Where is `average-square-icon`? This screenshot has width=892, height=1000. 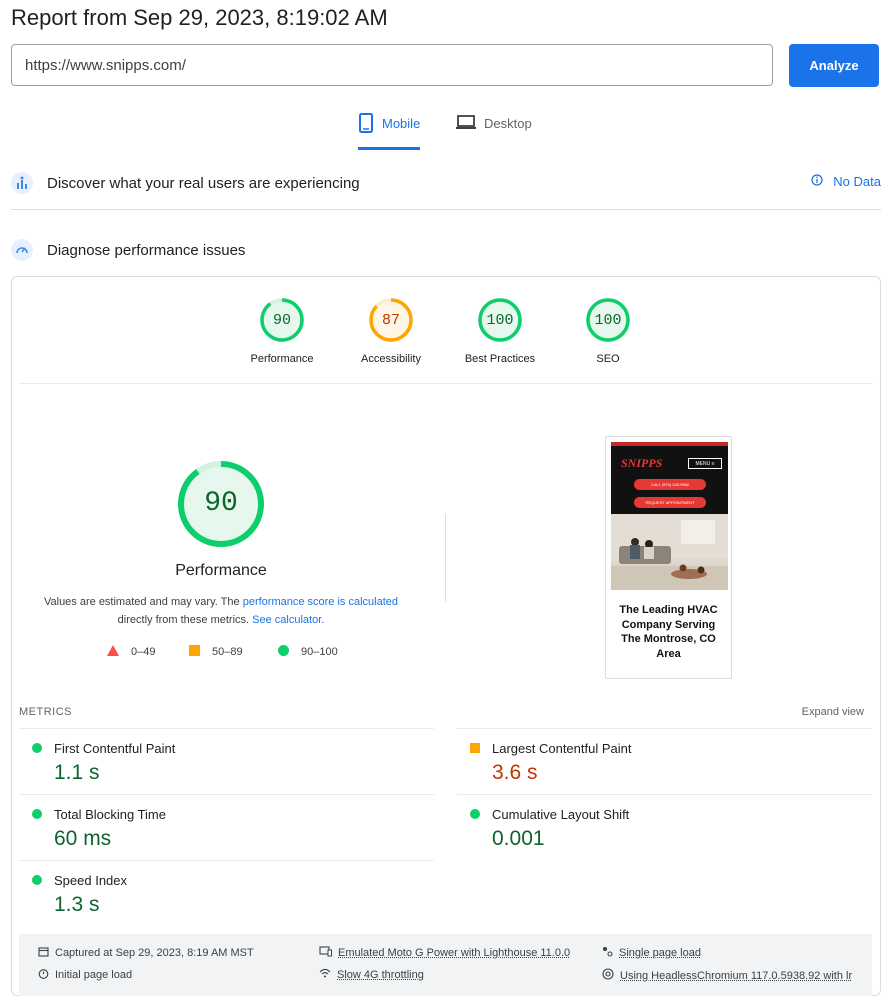
average-square-icon is located at coordinates (475, 748).